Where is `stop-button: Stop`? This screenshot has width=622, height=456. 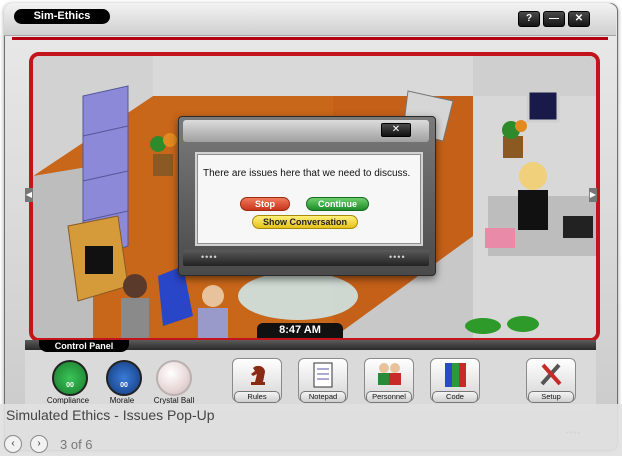 stop-button: Stop is located at coordinates (265, 204).